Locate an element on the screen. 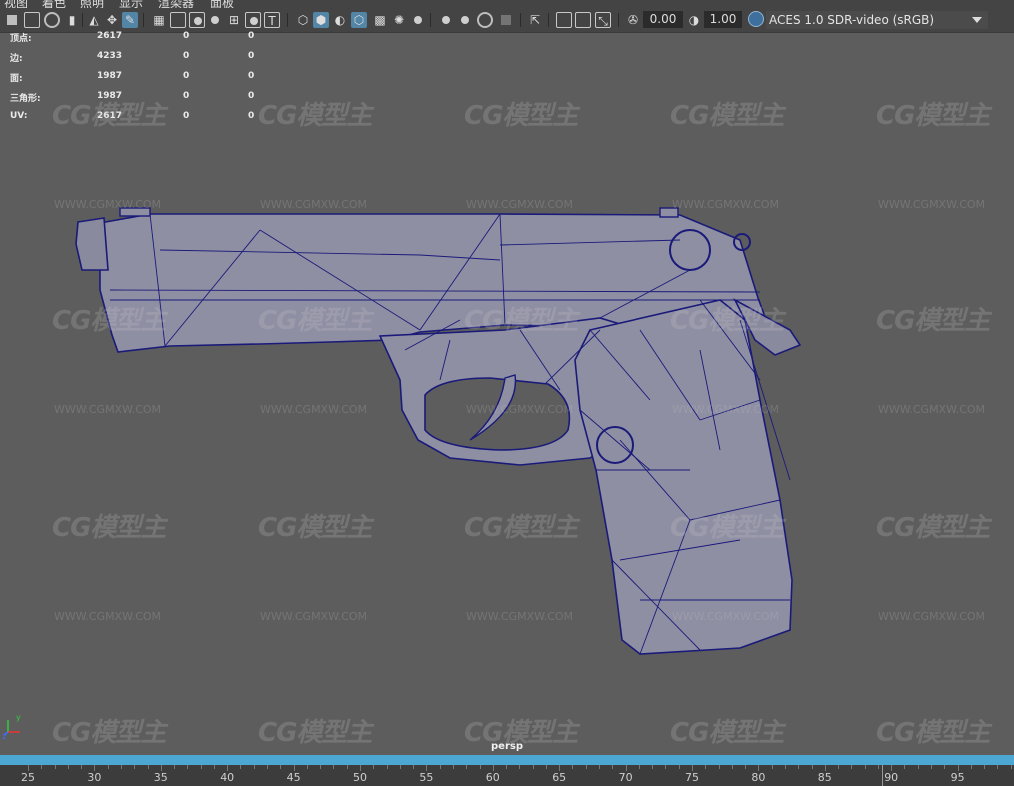 The height and width of the screenshot is (786, 1014). axis-y-label: y is located at coordinates (18, 717).